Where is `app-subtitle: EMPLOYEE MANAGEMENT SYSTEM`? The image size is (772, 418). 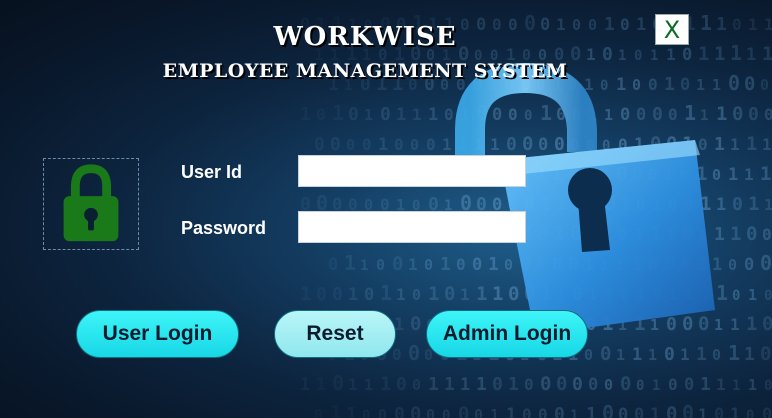
app-subtitle: EMPLOYEE MANAGEMENT SYSTEM is located at coordinates (365, 71).